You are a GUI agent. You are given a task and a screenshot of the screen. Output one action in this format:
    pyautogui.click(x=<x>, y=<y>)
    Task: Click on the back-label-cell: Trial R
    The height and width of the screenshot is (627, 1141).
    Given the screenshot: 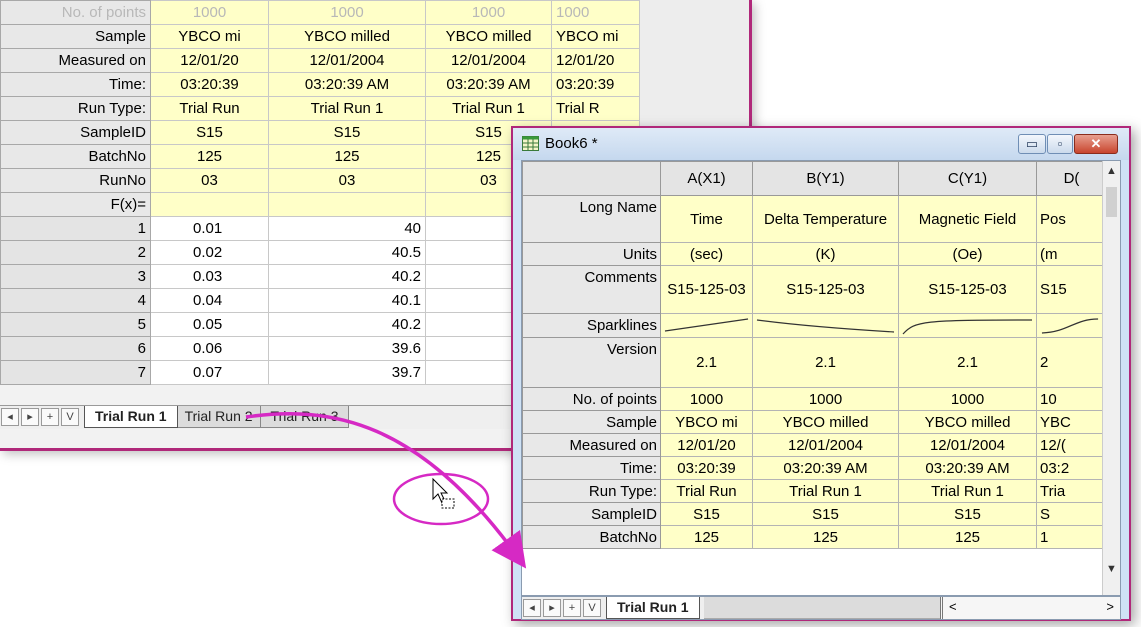 What is the action you would take?
    pyautogui.click(x=595, y=108)
    